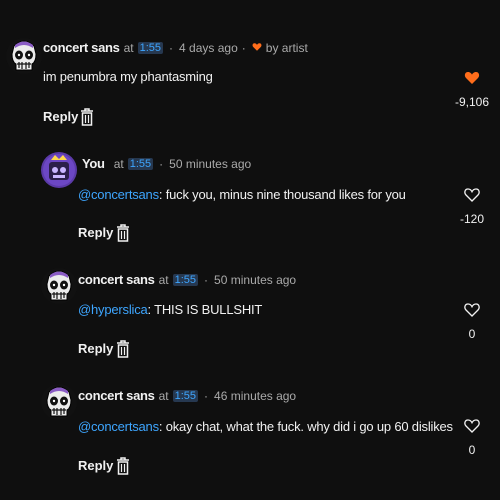  Describe the element at coordinates (208, 47) in the screenshot. I see `comment-time: 4 days ago` at that location.